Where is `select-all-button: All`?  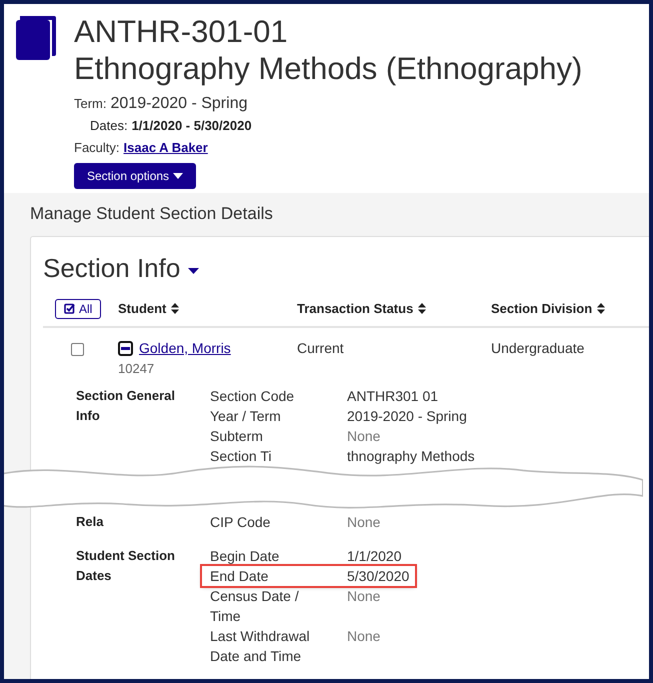
select-all-button: All is located at coordinates (78, 308).